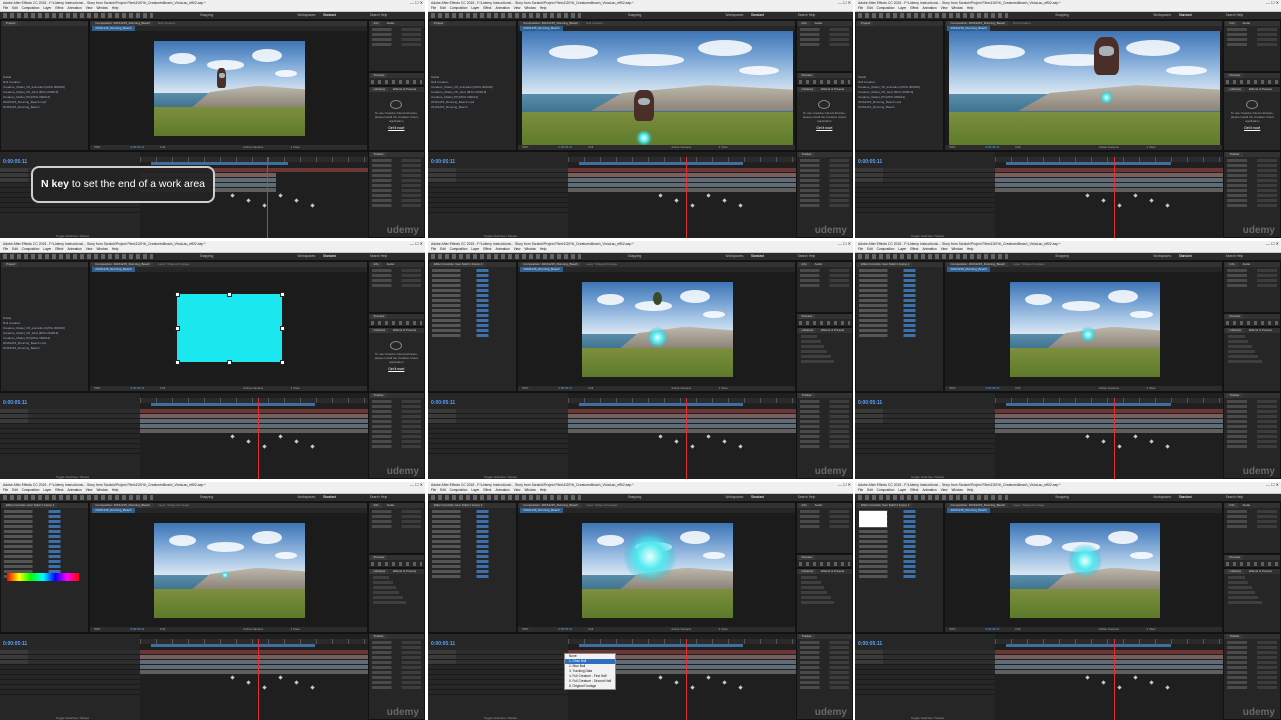 This screenshot has width=1281, height=720. Describe the element at coordinates (681, 388) in the screenshot. I see `active-camera-dropdown: Active Camera` at that location.